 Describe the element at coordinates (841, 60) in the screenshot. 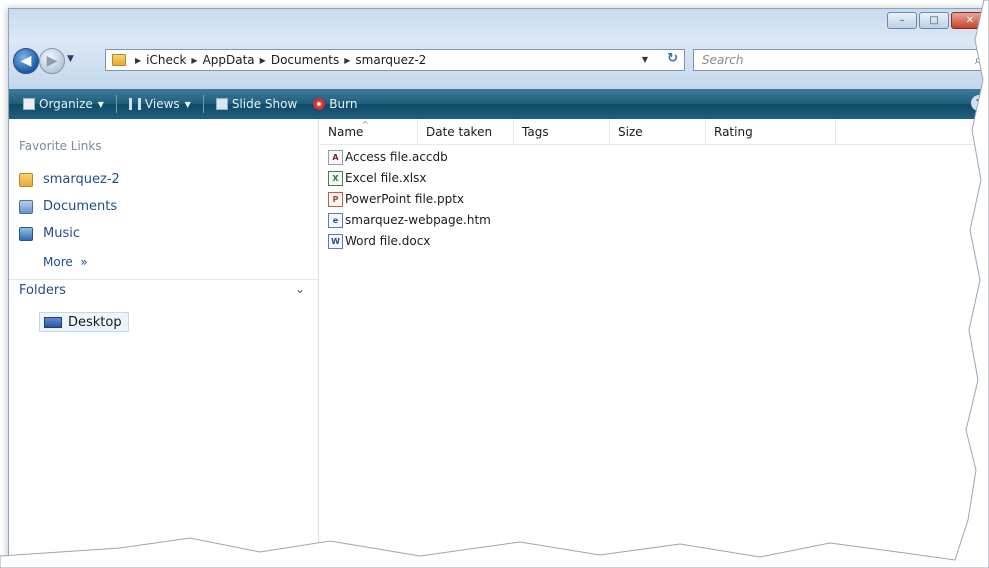

I see `search-input: Search ⌕` at that location.